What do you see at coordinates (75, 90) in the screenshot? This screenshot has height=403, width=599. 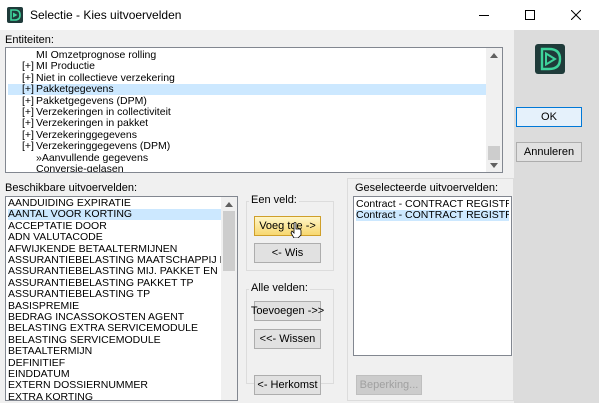 I see `tree-item-label: Pakketgegevens` at bounding box center [75, 90].